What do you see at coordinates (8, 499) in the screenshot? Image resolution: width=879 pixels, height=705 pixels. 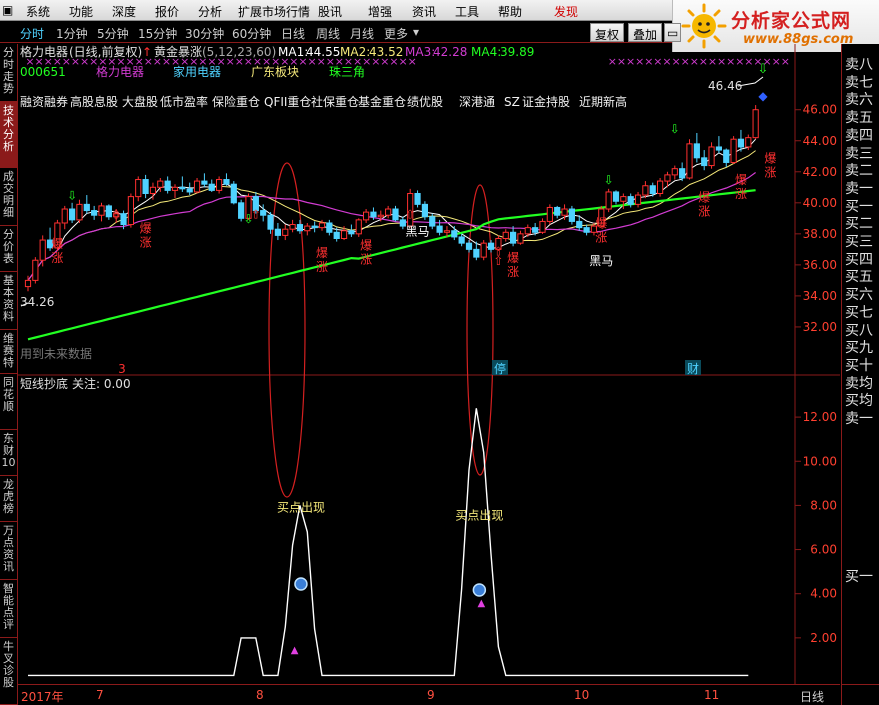 I see `sidebar-item-dragon-tiger: 龙虎榜` at bounding box center [8, 499].